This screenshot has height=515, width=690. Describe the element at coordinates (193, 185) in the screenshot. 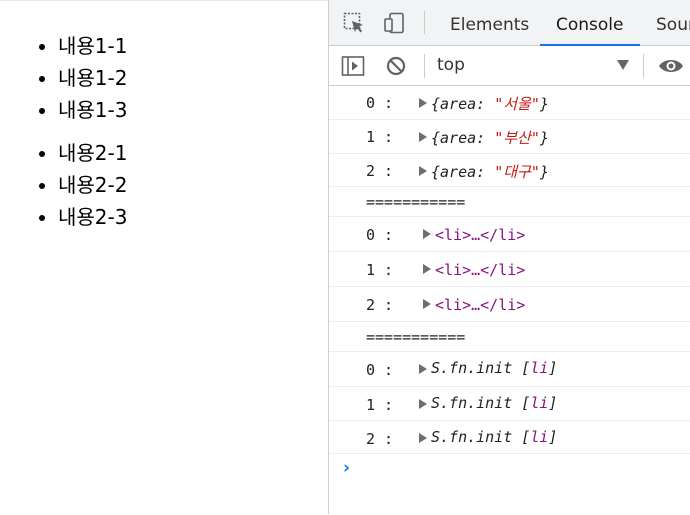

I see `list-item: 내용2-2` at that location.